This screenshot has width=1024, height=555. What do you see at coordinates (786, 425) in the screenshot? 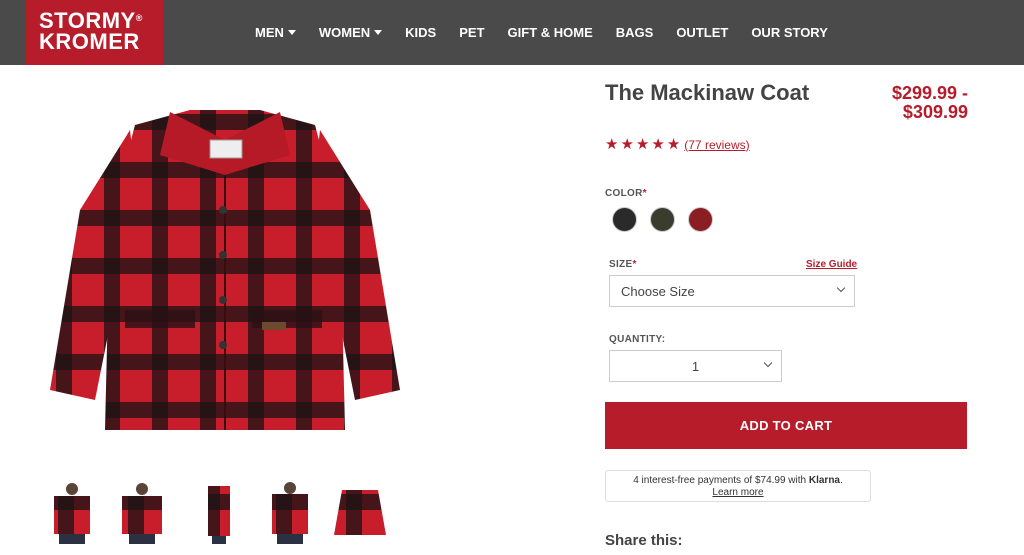
I see `add-to-cart-button: ADD TO CART` at bounding box center [786, 425].